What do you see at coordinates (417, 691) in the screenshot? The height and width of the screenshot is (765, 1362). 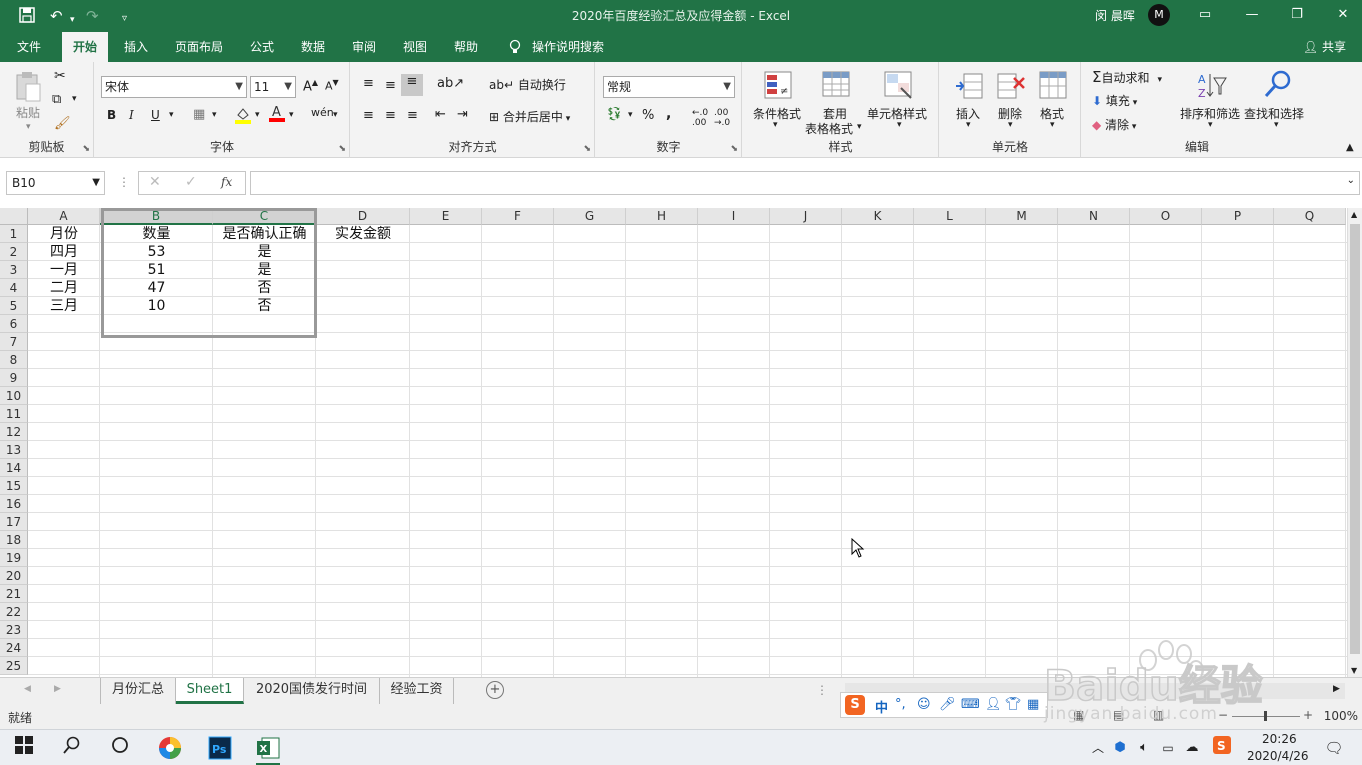 I see `sheet-tab-salary: 经验工资` at bounding box center [417, 691].